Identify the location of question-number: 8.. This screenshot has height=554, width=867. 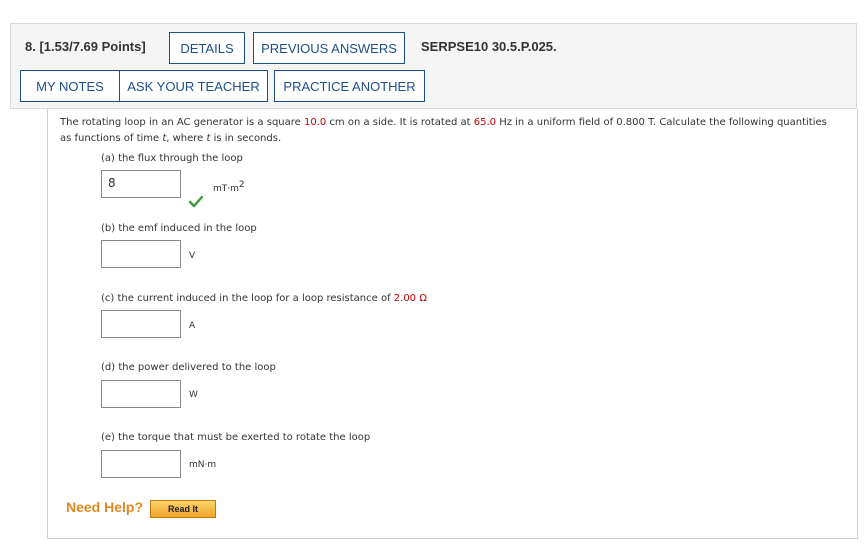
(30, 46).